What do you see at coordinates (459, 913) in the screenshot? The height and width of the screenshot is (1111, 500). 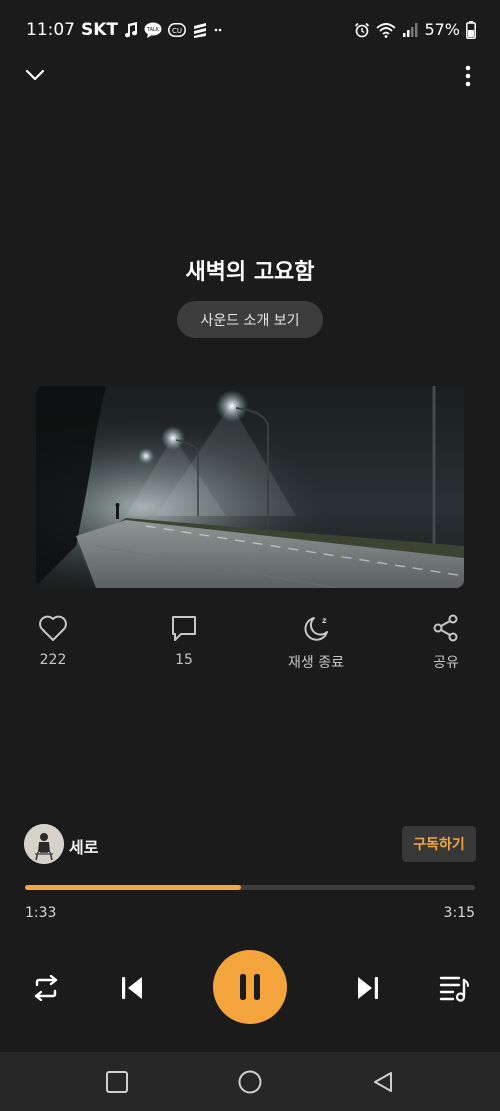 I see `total-time: 3:15` at bounding box center [459, 913].